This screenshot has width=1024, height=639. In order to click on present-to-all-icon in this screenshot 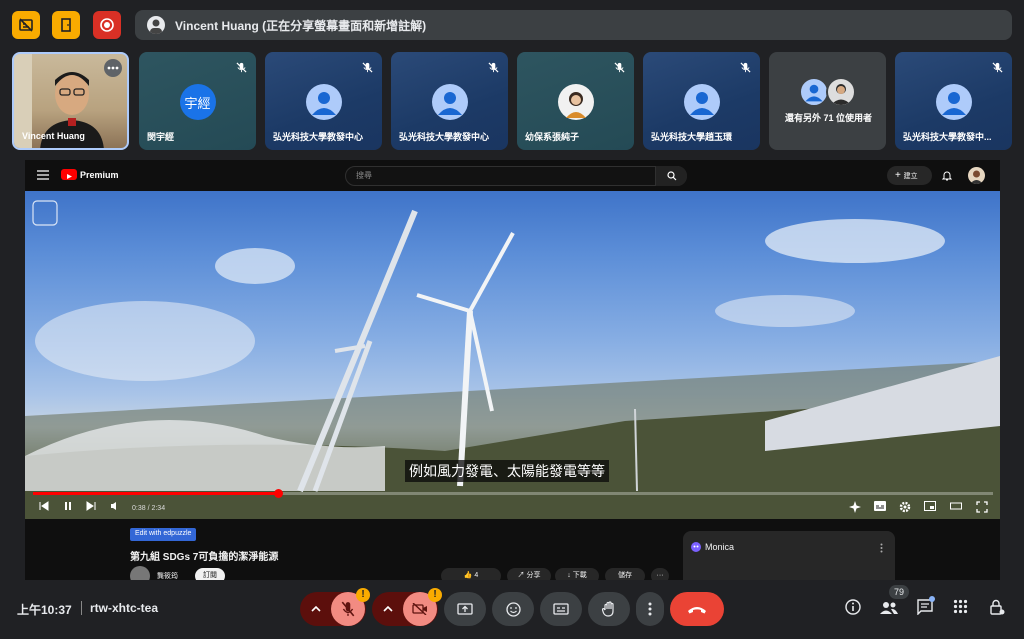, I will do `click(465, 608)`.